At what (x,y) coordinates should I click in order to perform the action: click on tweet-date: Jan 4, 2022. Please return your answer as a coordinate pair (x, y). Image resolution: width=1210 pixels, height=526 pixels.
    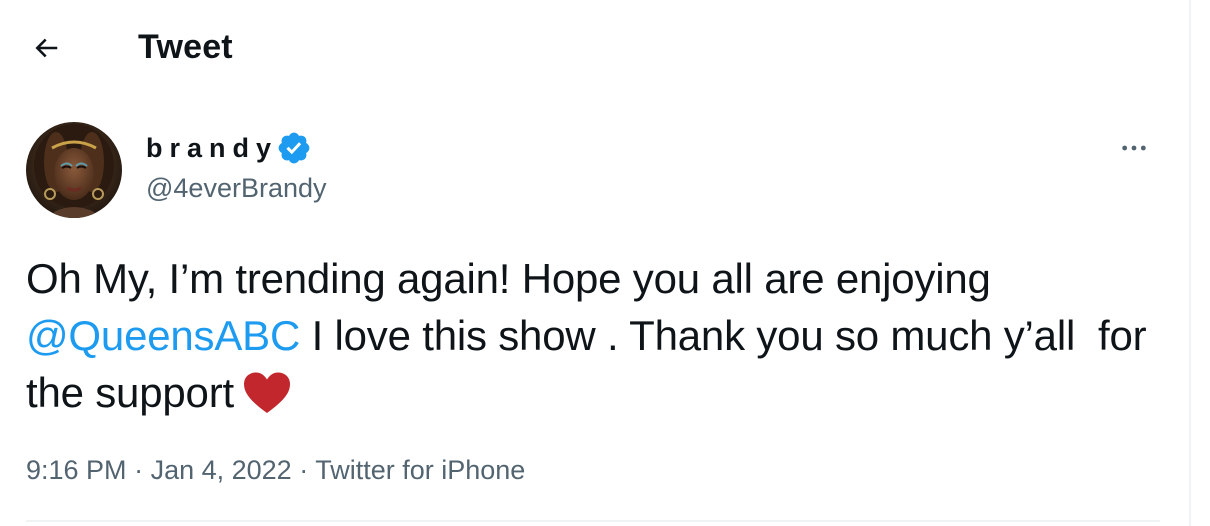
    Looking at the image, I should click on (221, 470).